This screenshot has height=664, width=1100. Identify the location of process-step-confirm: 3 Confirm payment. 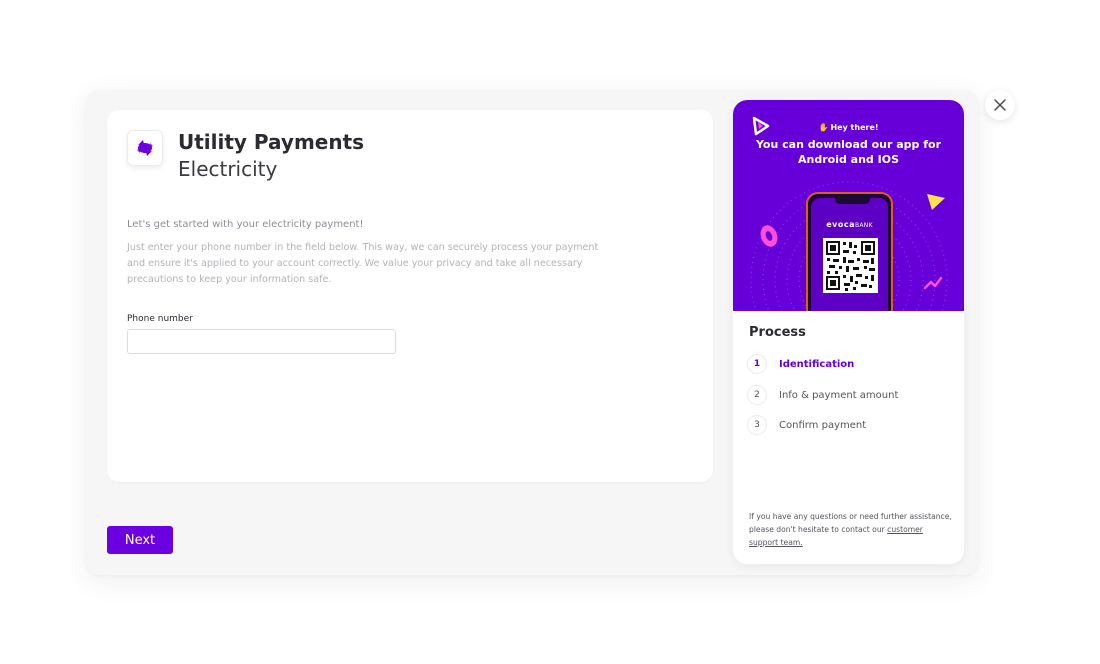
(806, 425).